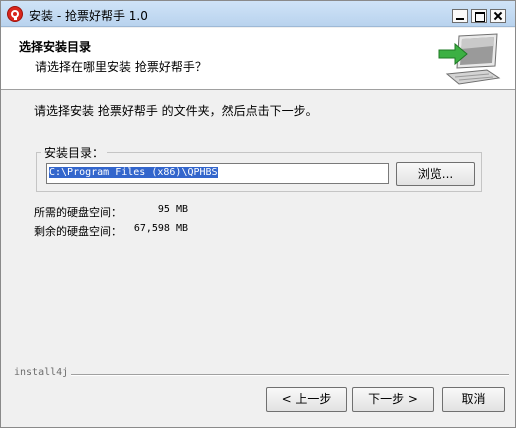  Describe the element at coordinates (460, 16) in the screenshot. I see `minimize-button` at that location.